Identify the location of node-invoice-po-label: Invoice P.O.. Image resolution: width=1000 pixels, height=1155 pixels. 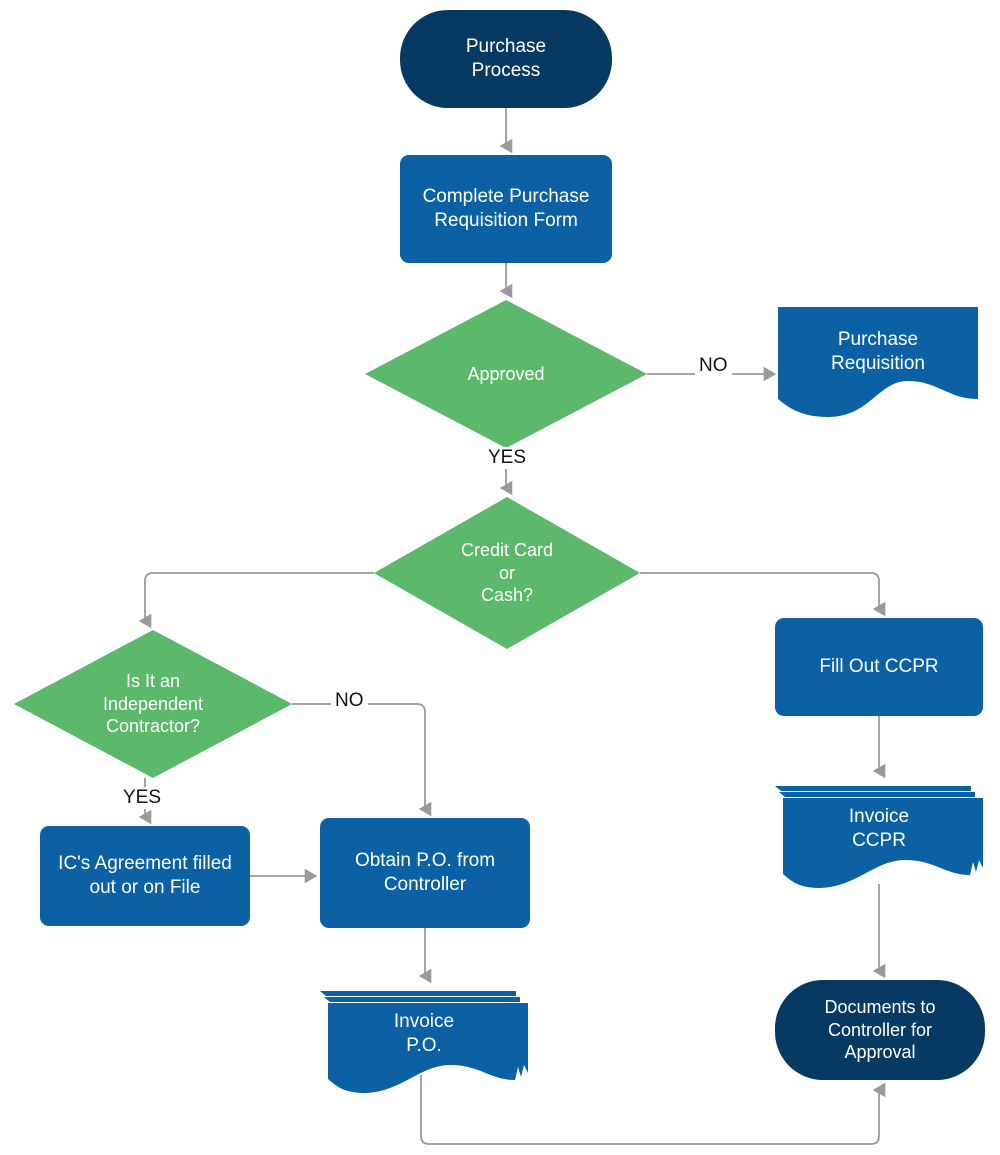
(424, 1033).